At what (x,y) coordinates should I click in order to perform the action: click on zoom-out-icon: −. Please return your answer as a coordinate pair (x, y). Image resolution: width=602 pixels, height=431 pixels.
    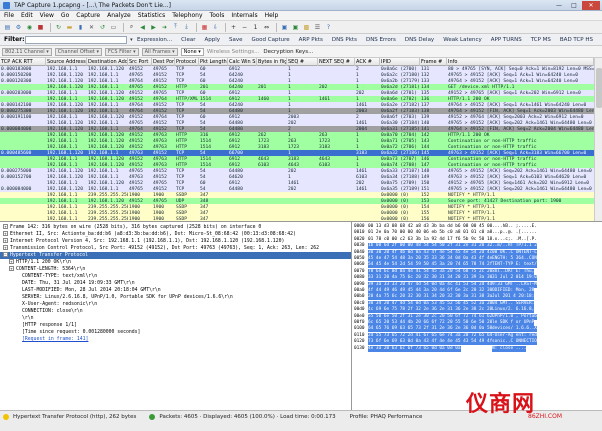
    Looking at the image, I should click on (244, 27).